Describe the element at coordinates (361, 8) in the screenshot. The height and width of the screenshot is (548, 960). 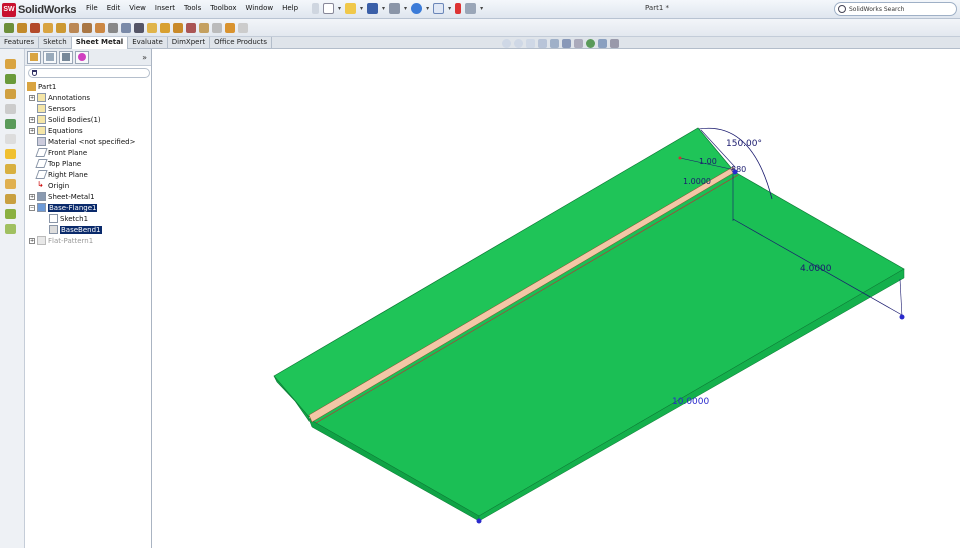
I see `open-dropdown-icon: ▾` at that location.